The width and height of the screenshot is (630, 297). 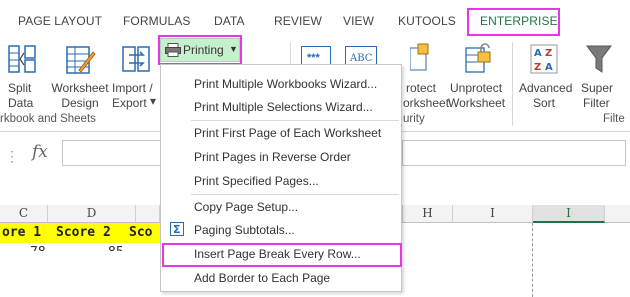 What do you see at coordinates (12, 156) in the screenshot?
I see `fbar-more-icon: ⋮` at bounding box center [12, 156].